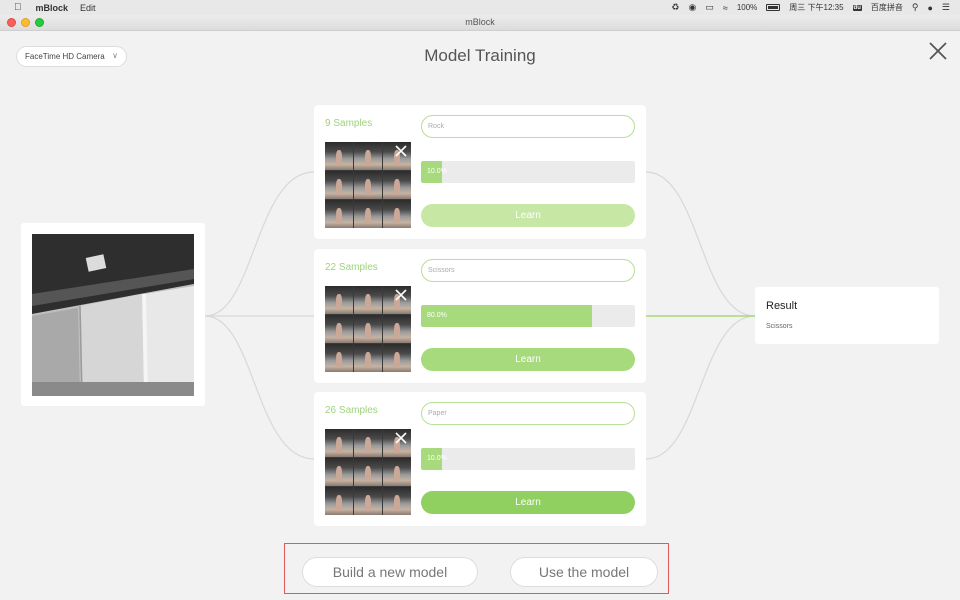  I want to click on result-value: Scissors, so click(779, 326).